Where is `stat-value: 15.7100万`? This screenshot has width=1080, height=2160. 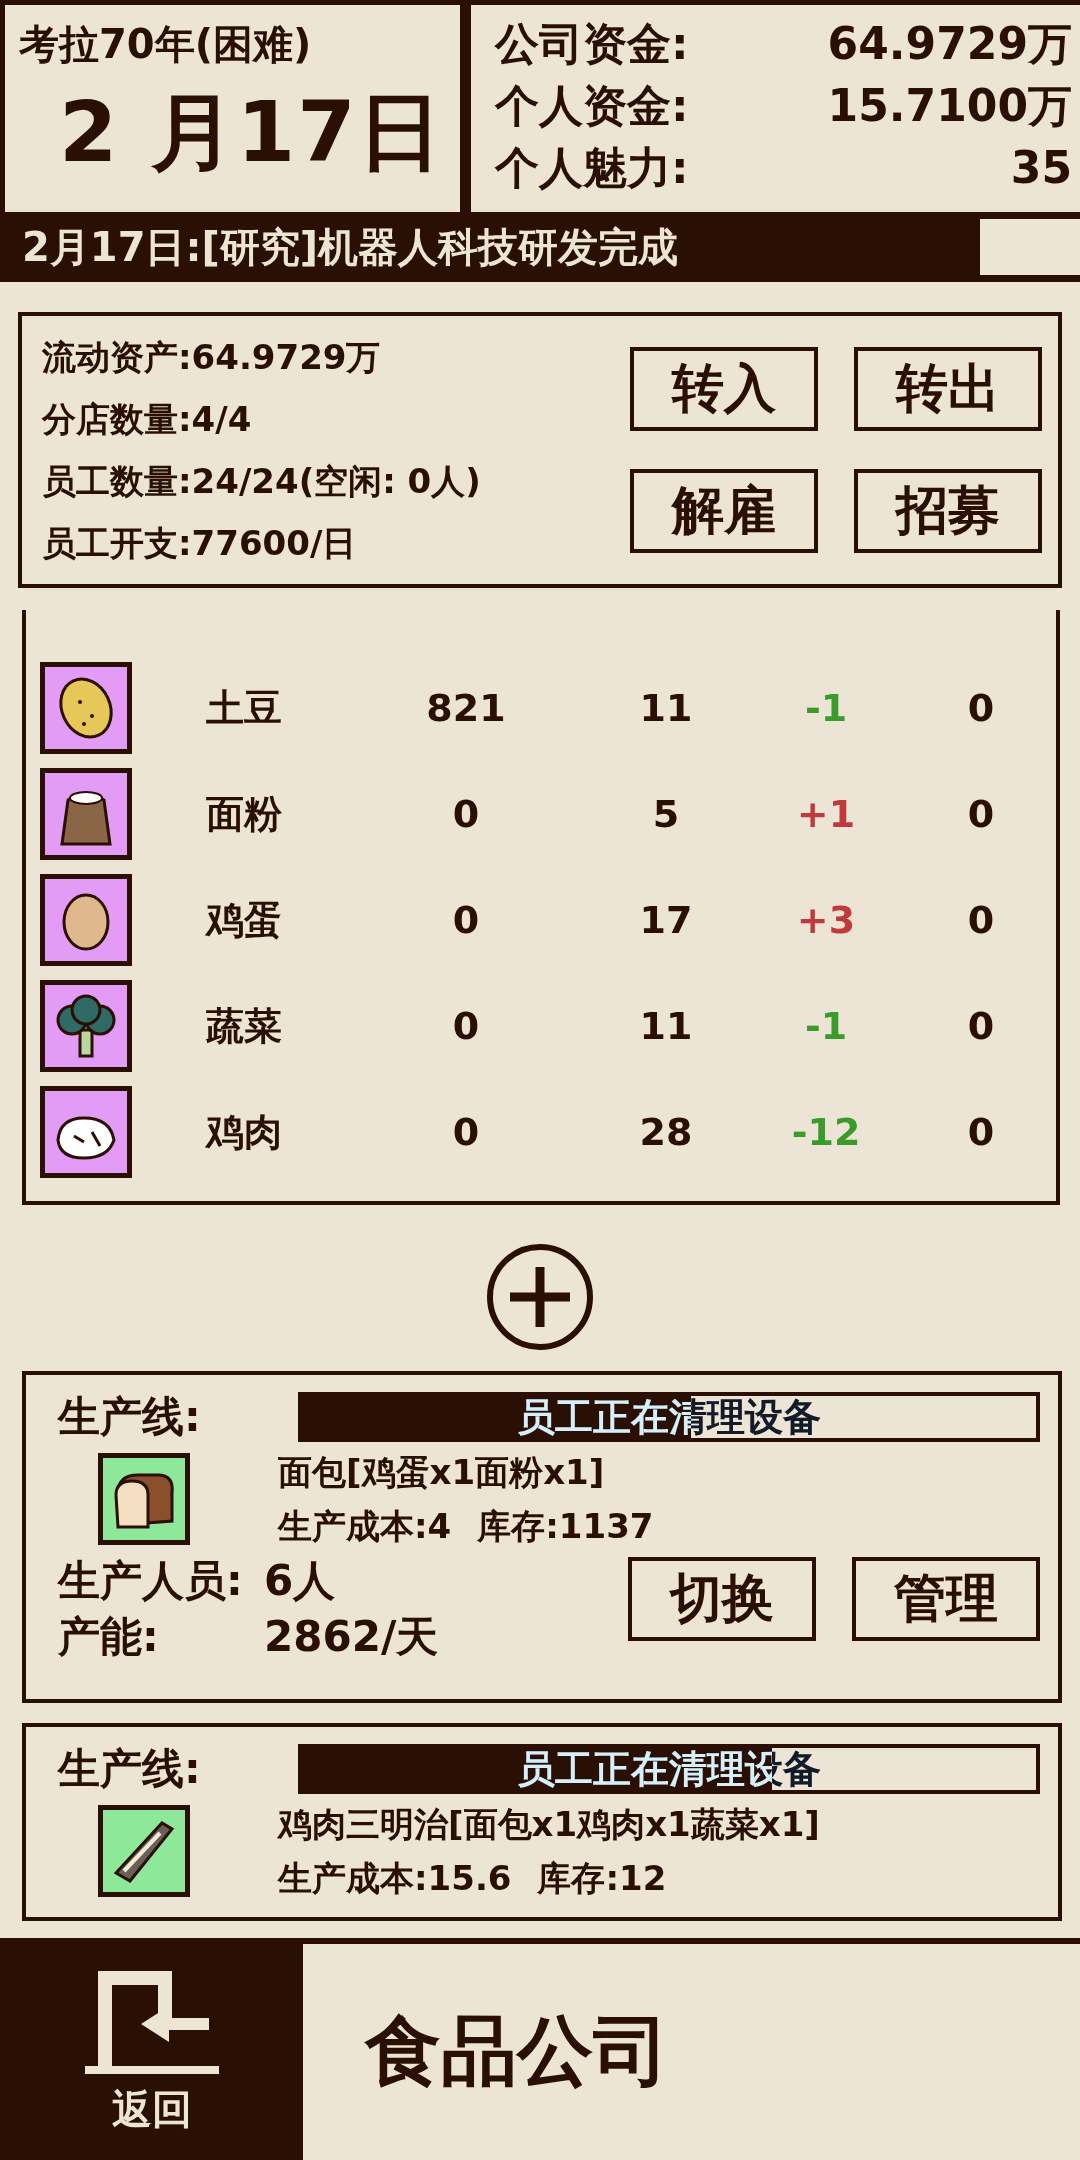
stat-value: 15.7100万 is located at coordinates (949, 106).